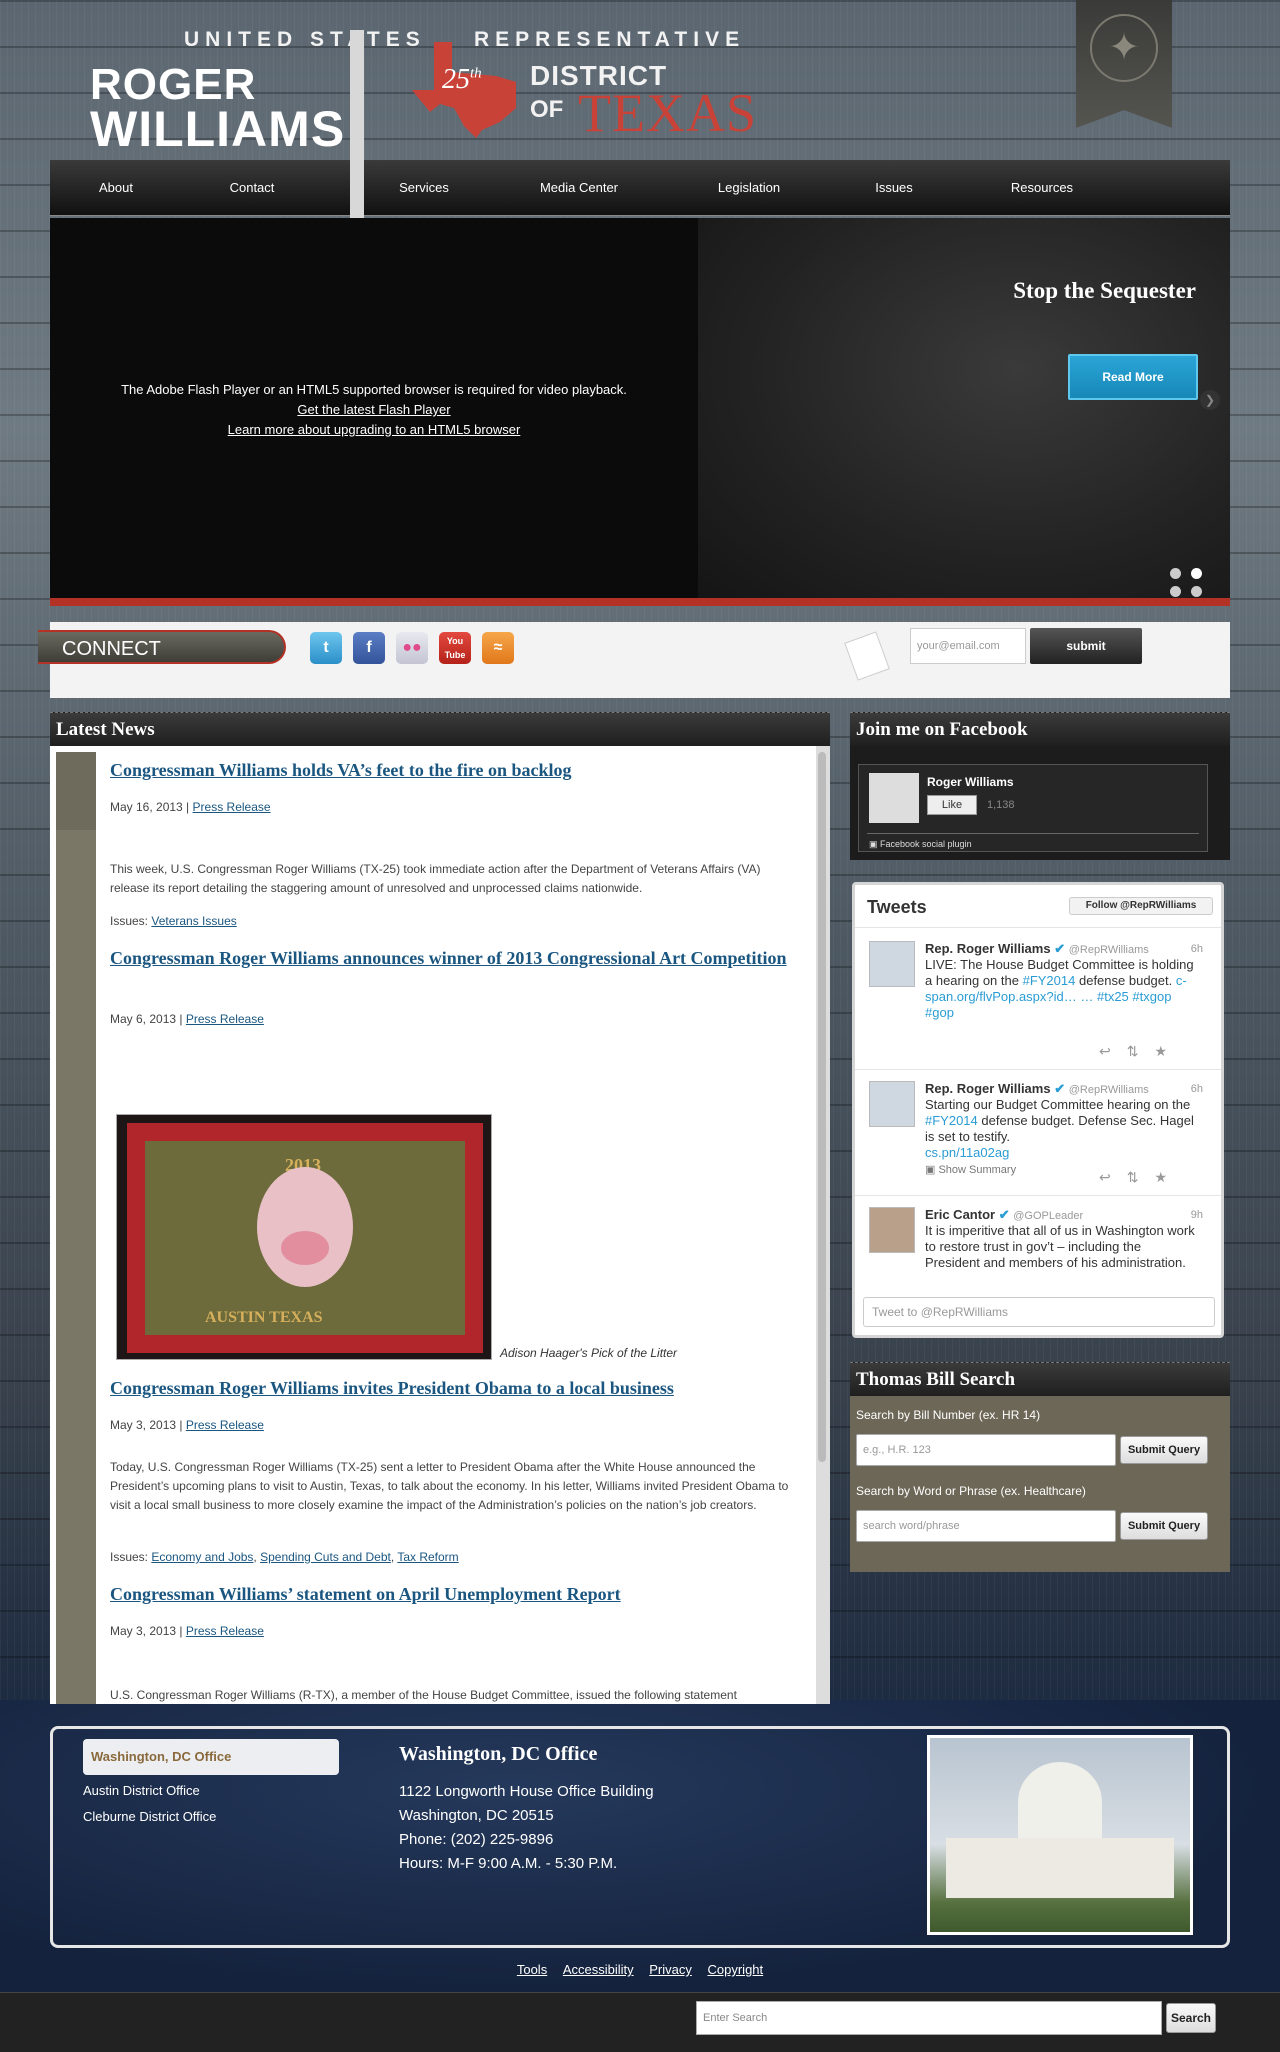 The height and width of the screenshot is (2052, 1280). What do you see at coordinates (968, 646) in the screenshot?
I see `email-signup-input: your@email.com` at bounding box center [968, 646].